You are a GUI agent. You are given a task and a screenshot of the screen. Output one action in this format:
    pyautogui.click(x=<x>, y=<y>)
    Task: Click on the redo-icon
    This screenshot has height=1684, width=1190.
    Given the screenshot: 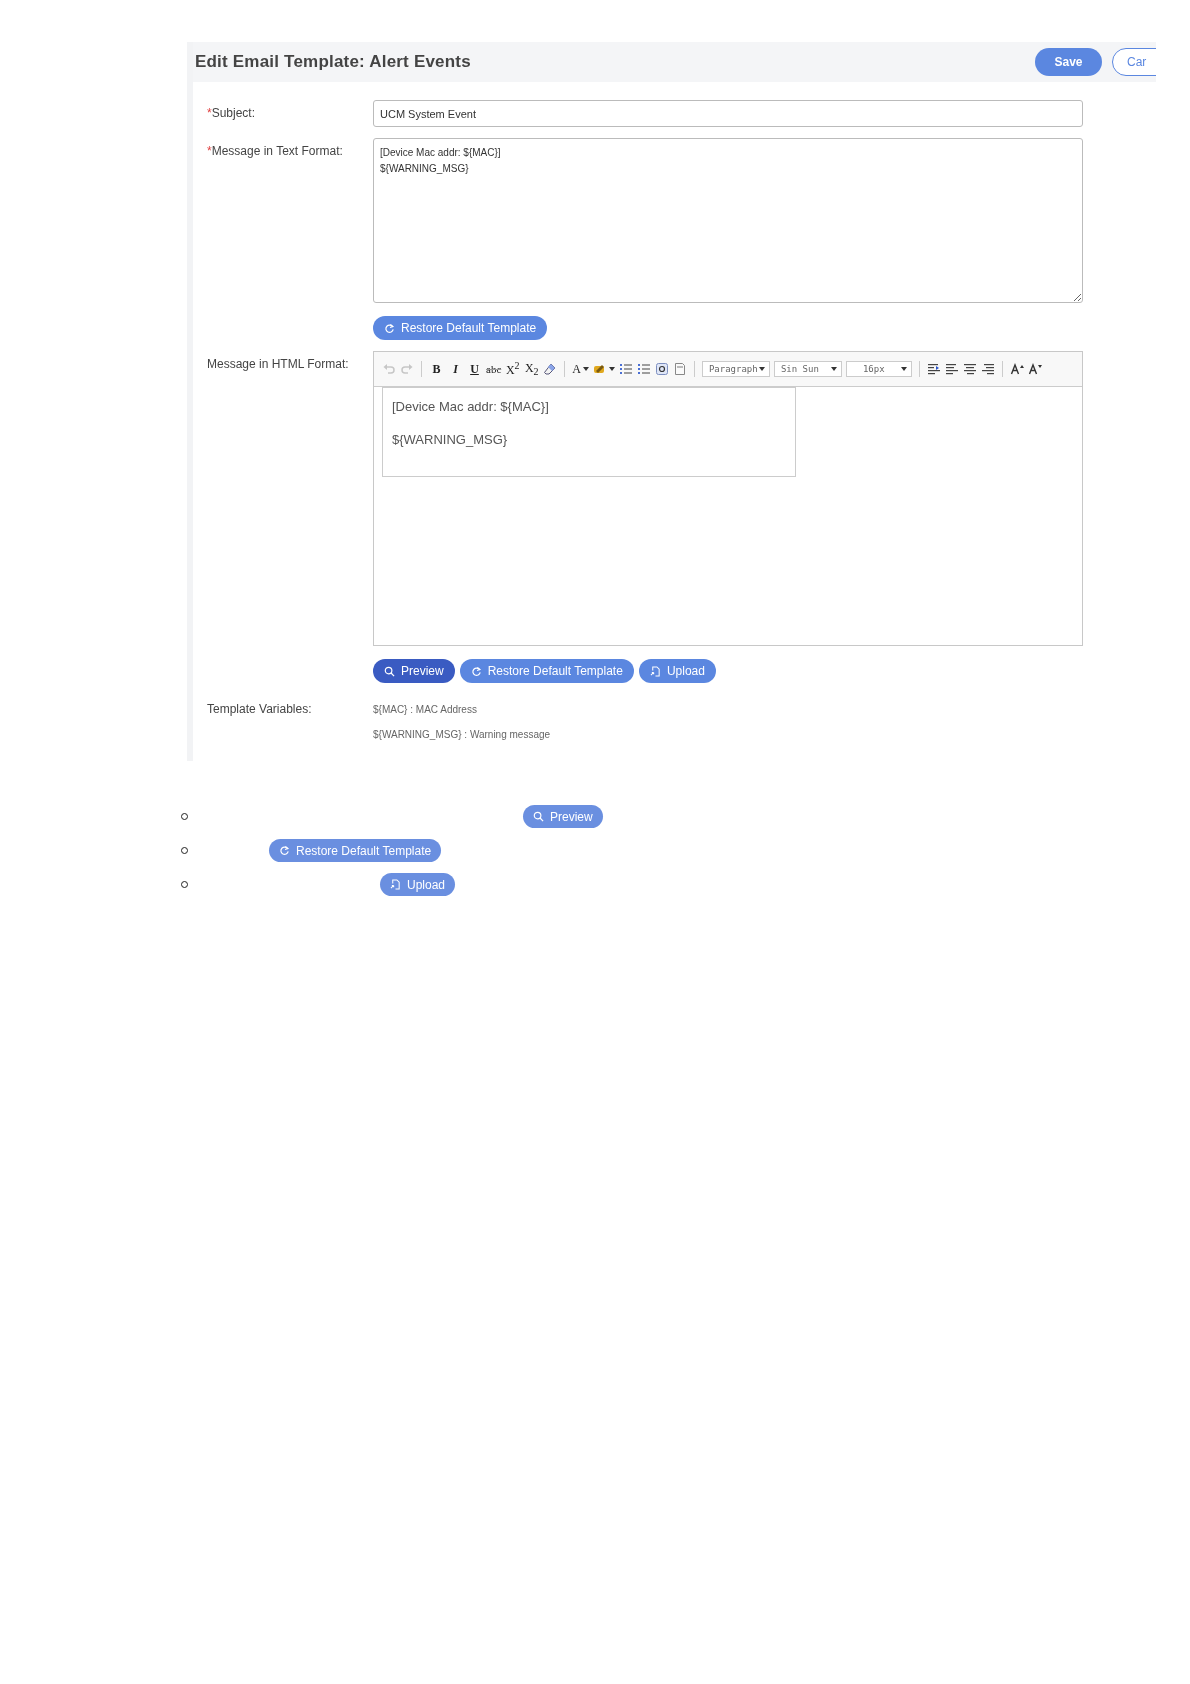 What is the action you would take?
    pyautogui.click(x=407, y=369)
    